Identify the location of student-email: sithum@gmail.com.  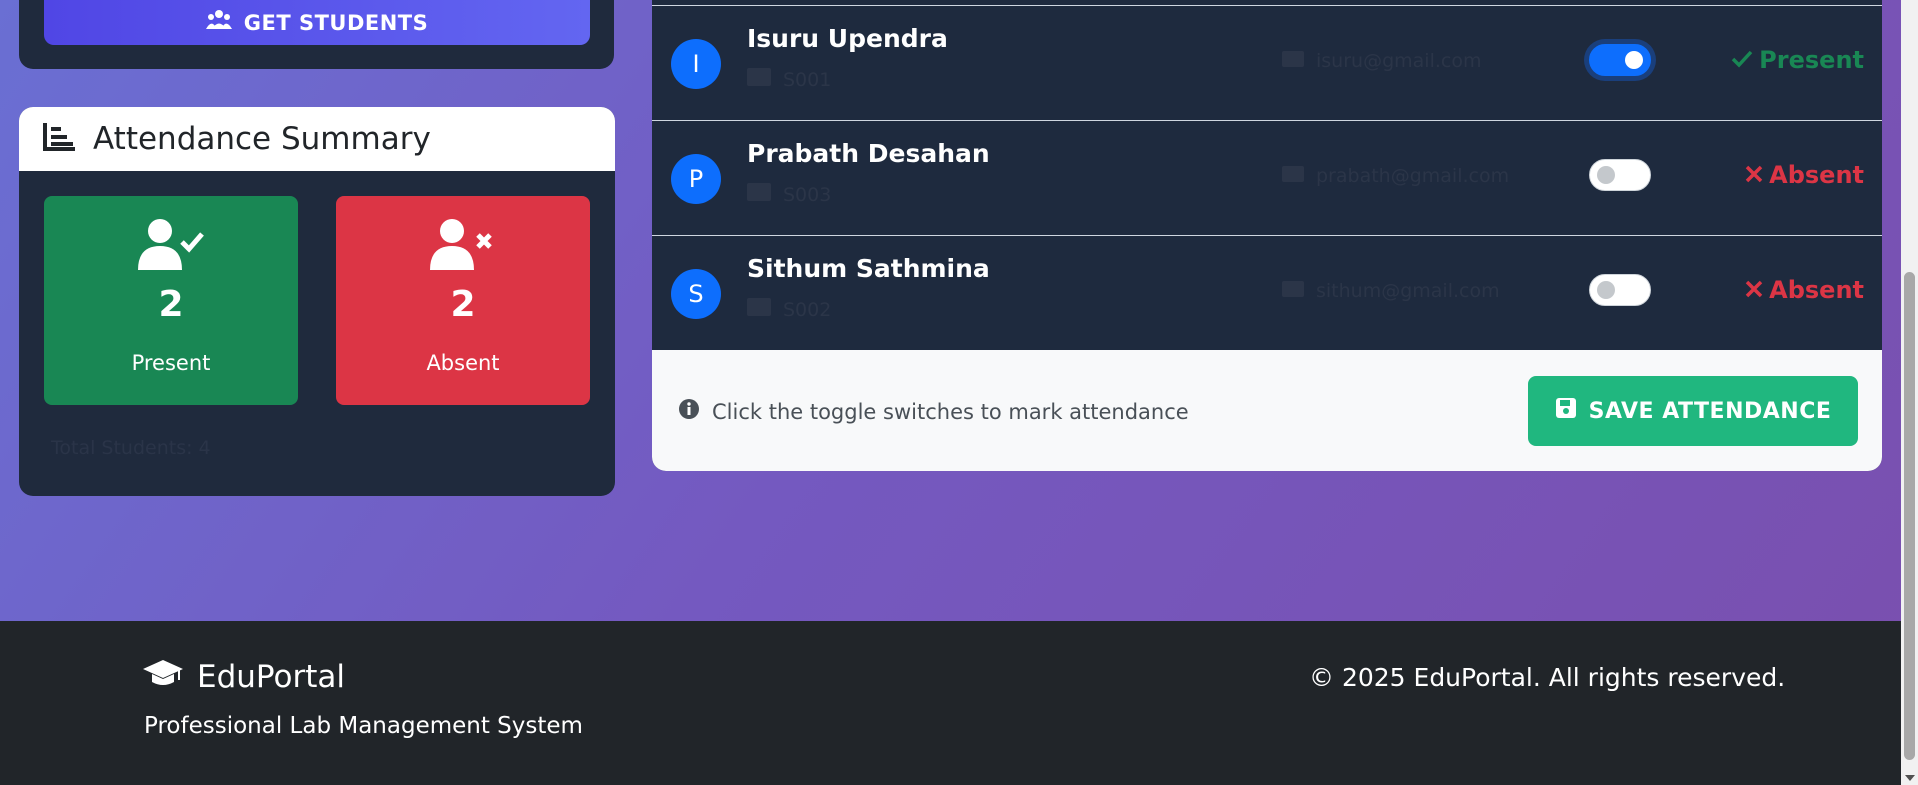
(1391, 291).